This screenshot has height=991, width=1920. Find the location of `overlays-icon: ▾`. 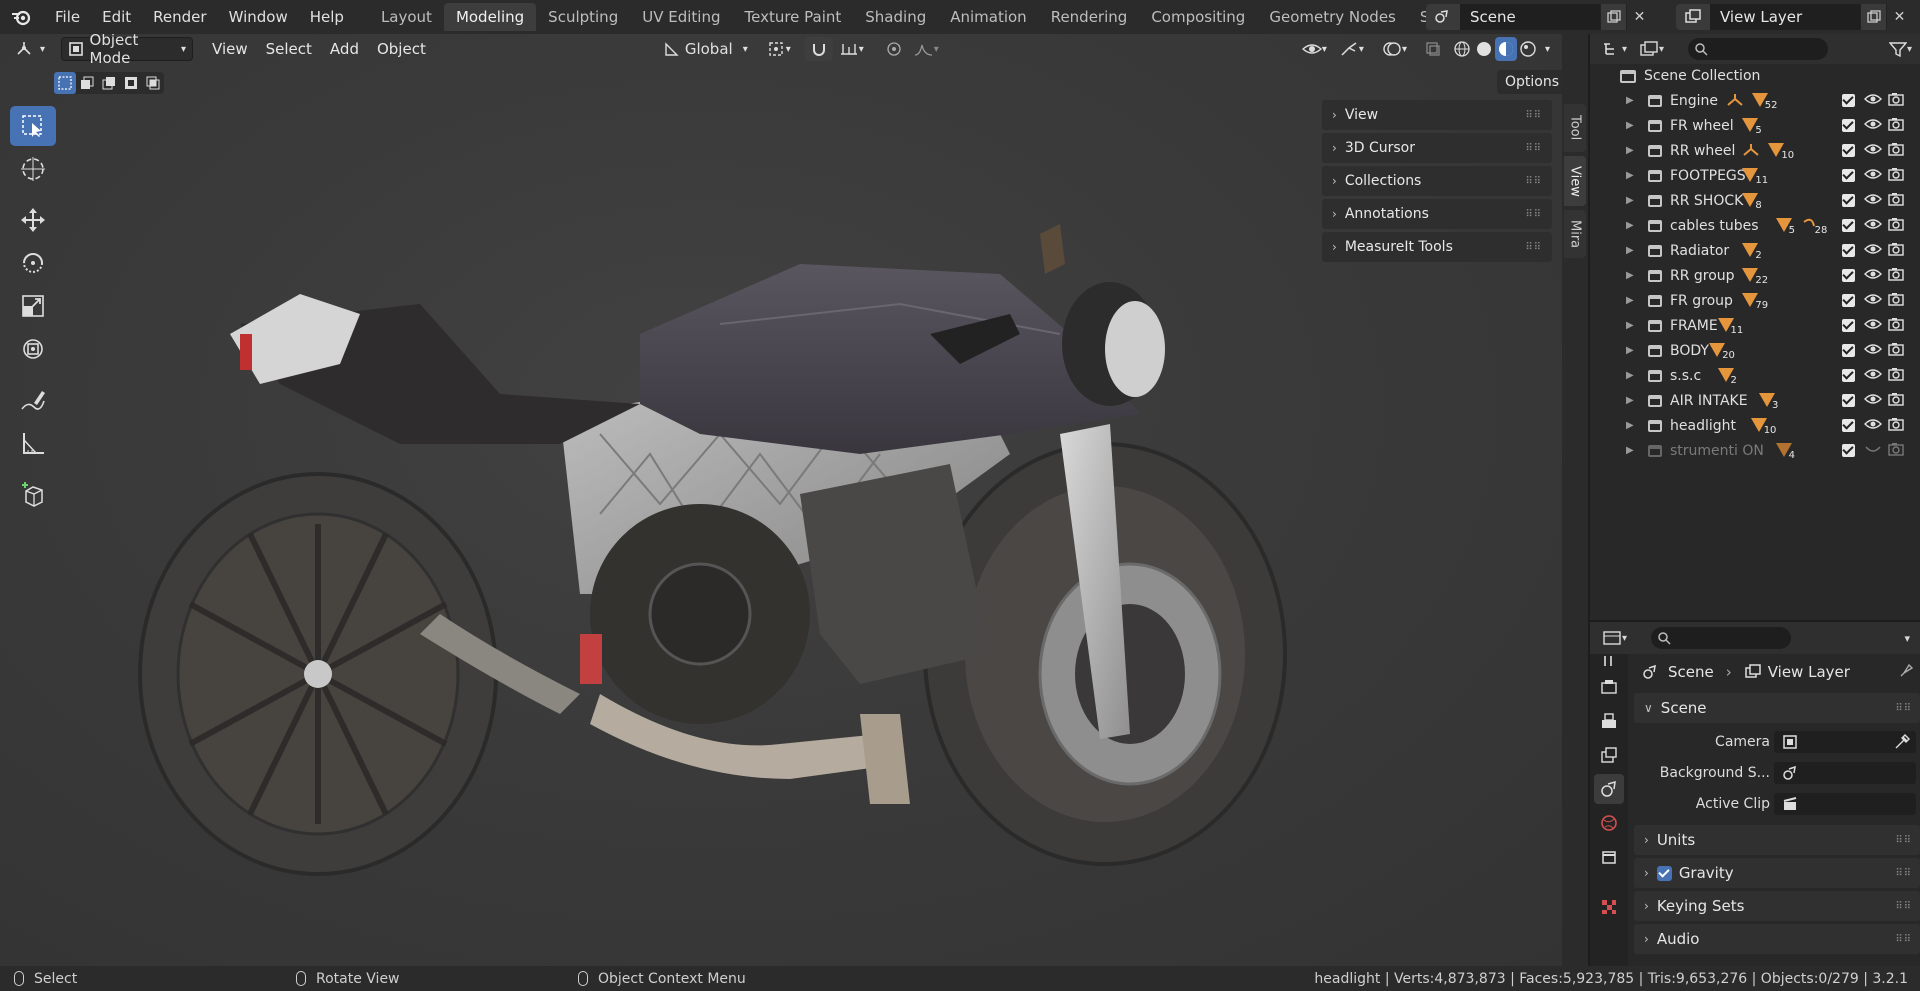

overlays-icon: ▾ is located at coordinates (1394, 49).